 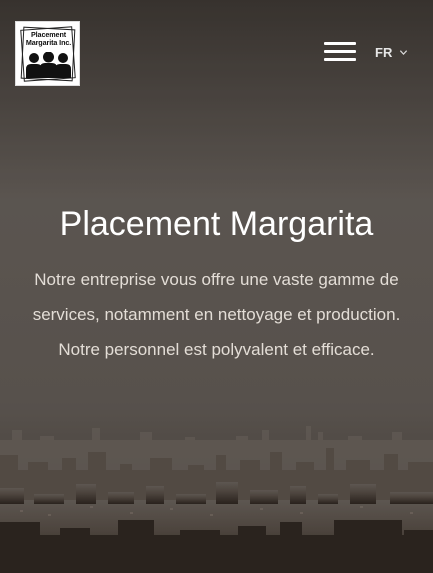 What do you see at coordinates (404, 52) in the screenshot?
I see `chevron-down-icon` at bounding box center [404, 52].